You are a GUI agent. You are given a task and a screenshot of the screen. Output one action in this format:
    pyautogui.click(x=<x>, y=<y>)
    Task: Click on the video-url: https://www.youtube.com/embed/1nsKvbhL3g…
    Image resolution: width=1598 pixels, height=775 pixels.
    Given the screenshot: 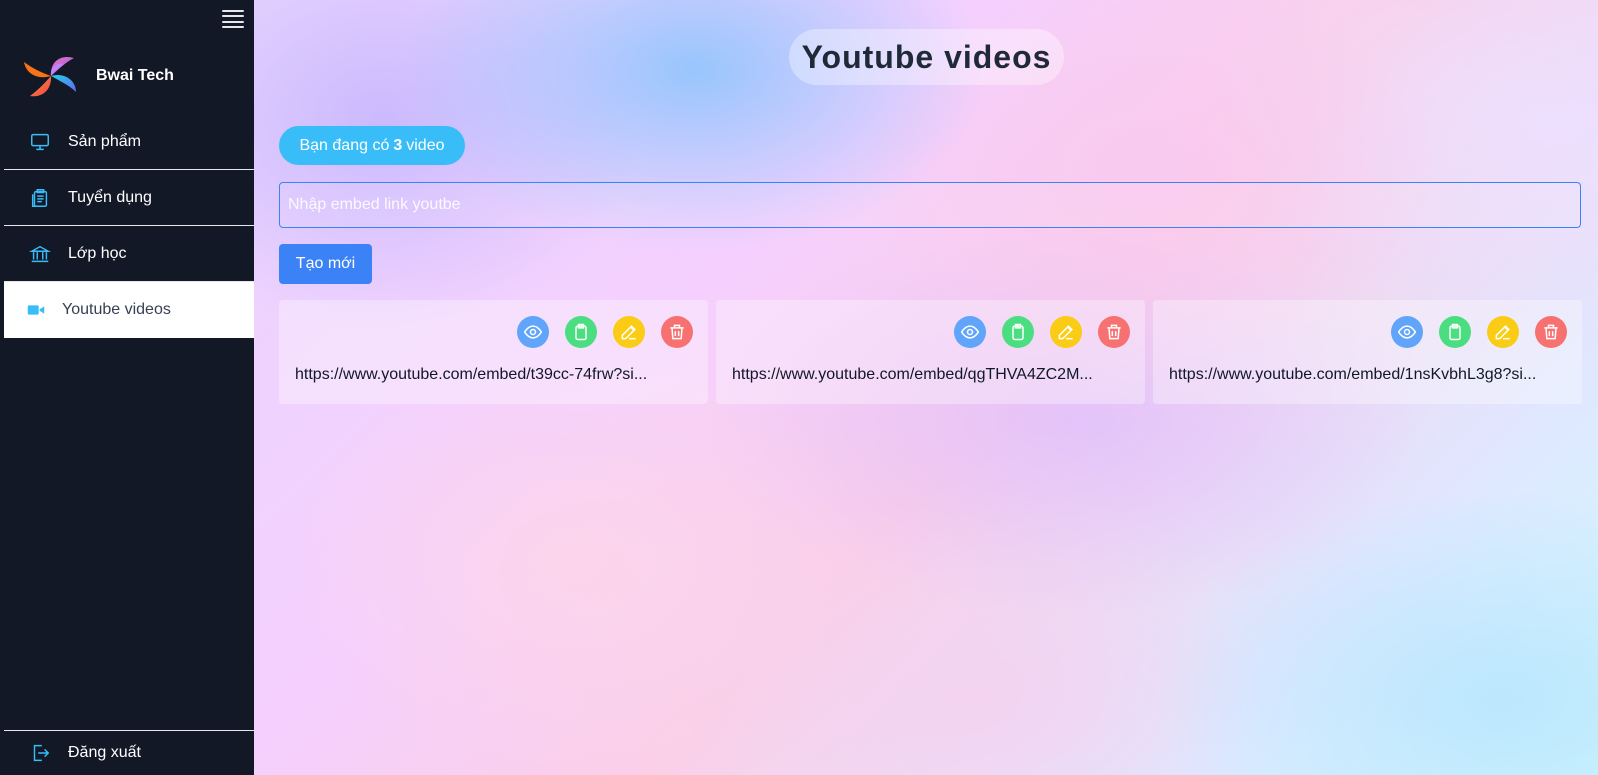 What is the action you would take?
    pyautogui.click(x=1353, y=374)
    